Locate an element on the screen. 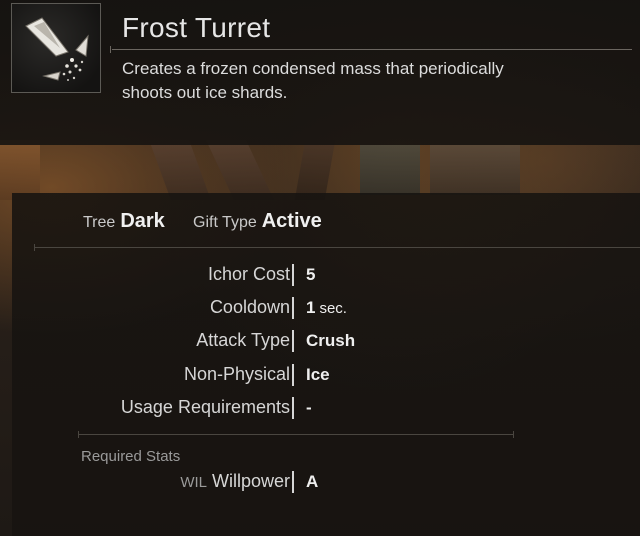  stat-label: Cooldown is located at coordinates (249, 307).